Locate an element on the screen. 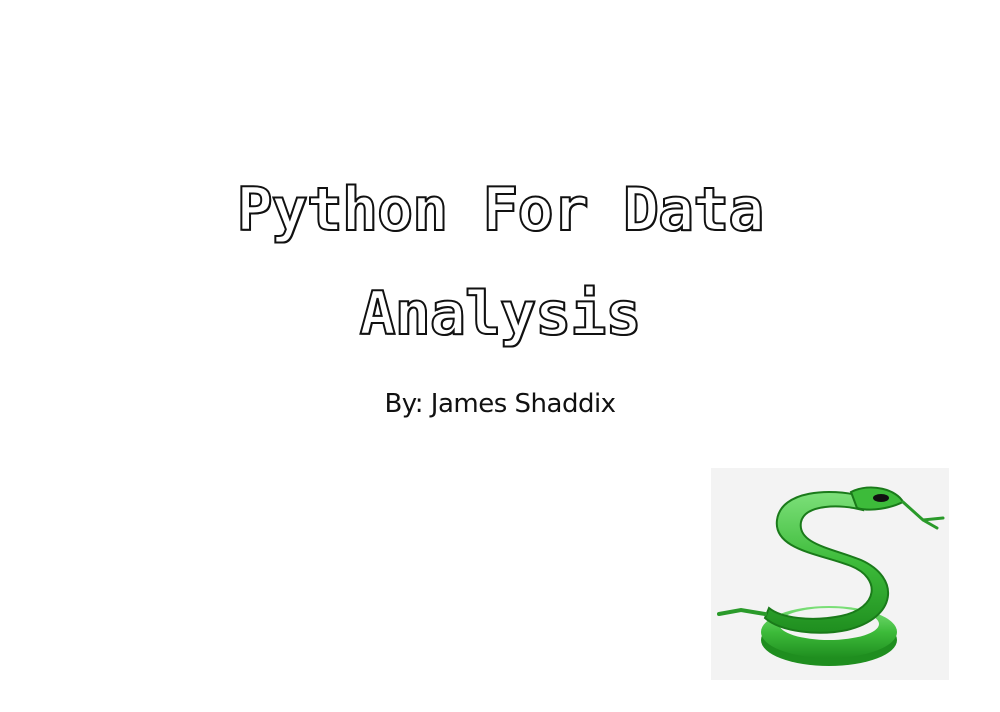 This screenshot has width=1000, height=712. snake-icon is located at coordinates (831, 576).